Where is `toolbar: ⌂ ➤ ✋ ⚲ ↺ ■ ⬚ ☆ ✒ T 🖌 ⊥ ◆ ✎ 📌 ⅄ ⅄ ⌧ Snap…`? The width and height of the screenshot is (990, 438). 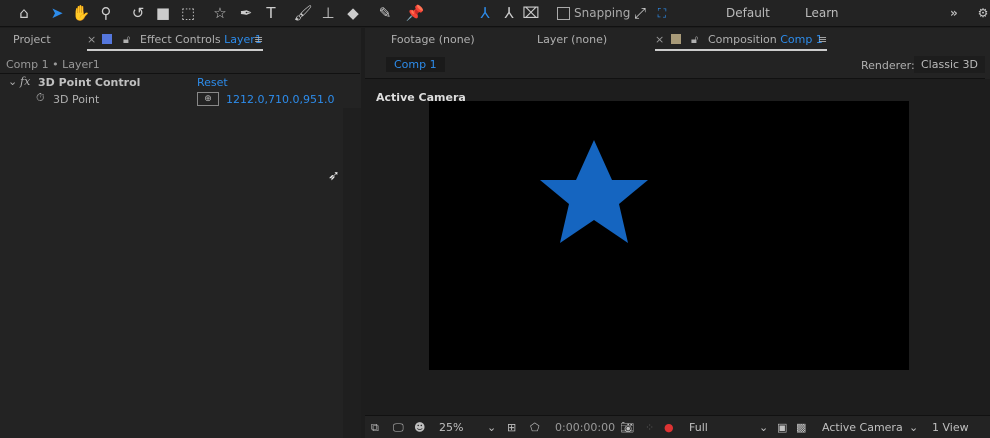
toolbar: ⌂ ➤ ✋ ⚲ ↺ ■ ⬚ ☆ ✒ T 🖌 ⊥ ◆ ✎ 📌 ⅄ ⅄ ⌧ Snap… is located at coordinates (495, 13).